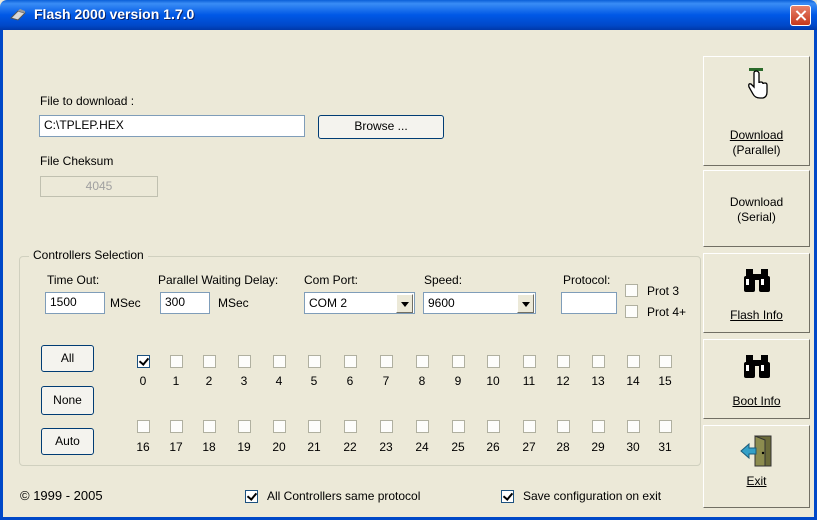 This screenshot has height=520, width=817. I want to click on boot-info-button: Boot Info, so click(756, 379).